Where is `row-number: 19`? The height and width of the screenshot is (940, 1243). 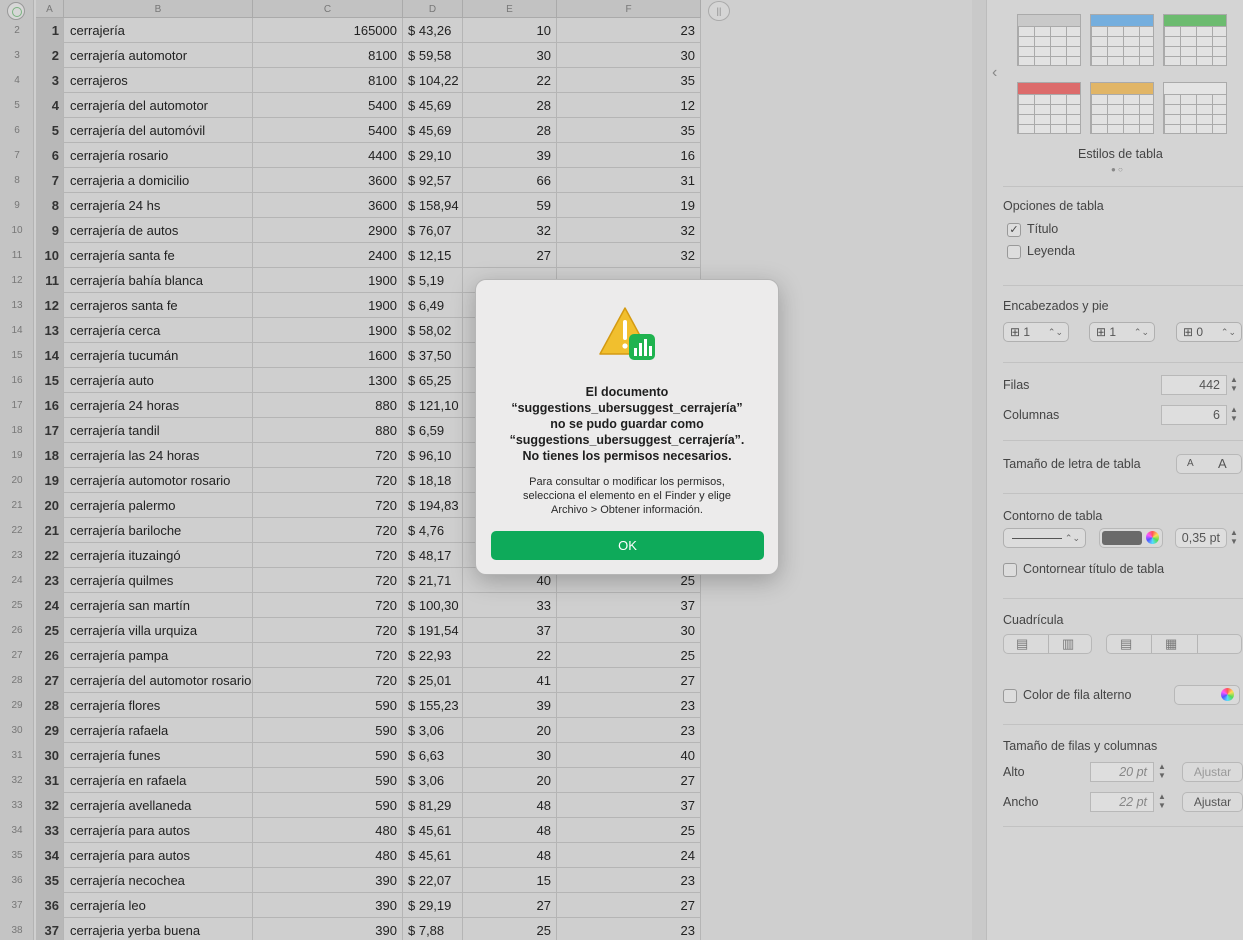 row-number: 19 is located at coordinates (17, 455).